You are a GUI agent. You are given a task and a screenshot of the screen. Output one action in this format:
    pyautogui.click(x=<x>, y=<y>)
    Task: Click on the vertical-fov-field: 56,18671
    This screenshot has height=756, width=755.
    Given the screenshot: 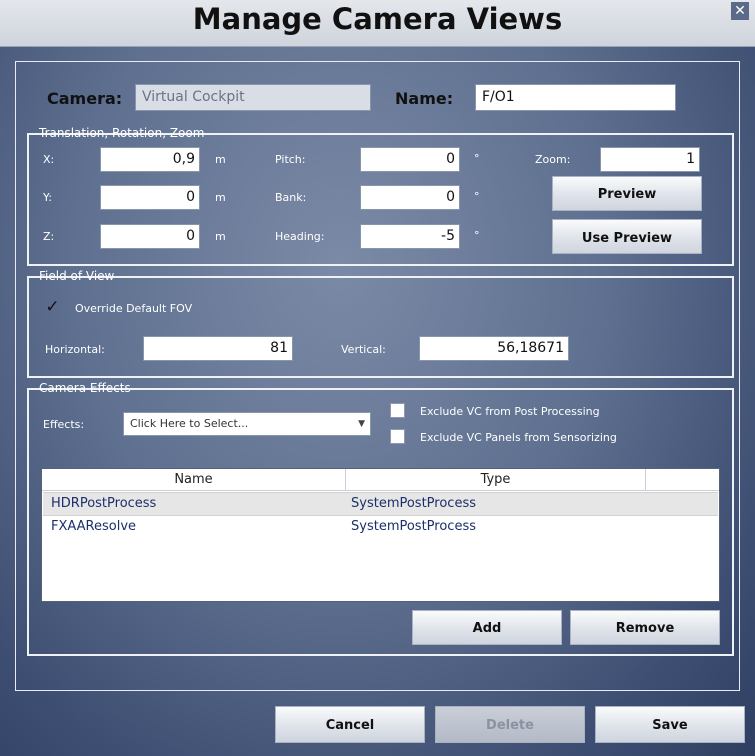 What is the action you would take?
    pyautogui.click(x=494, y=348)
    